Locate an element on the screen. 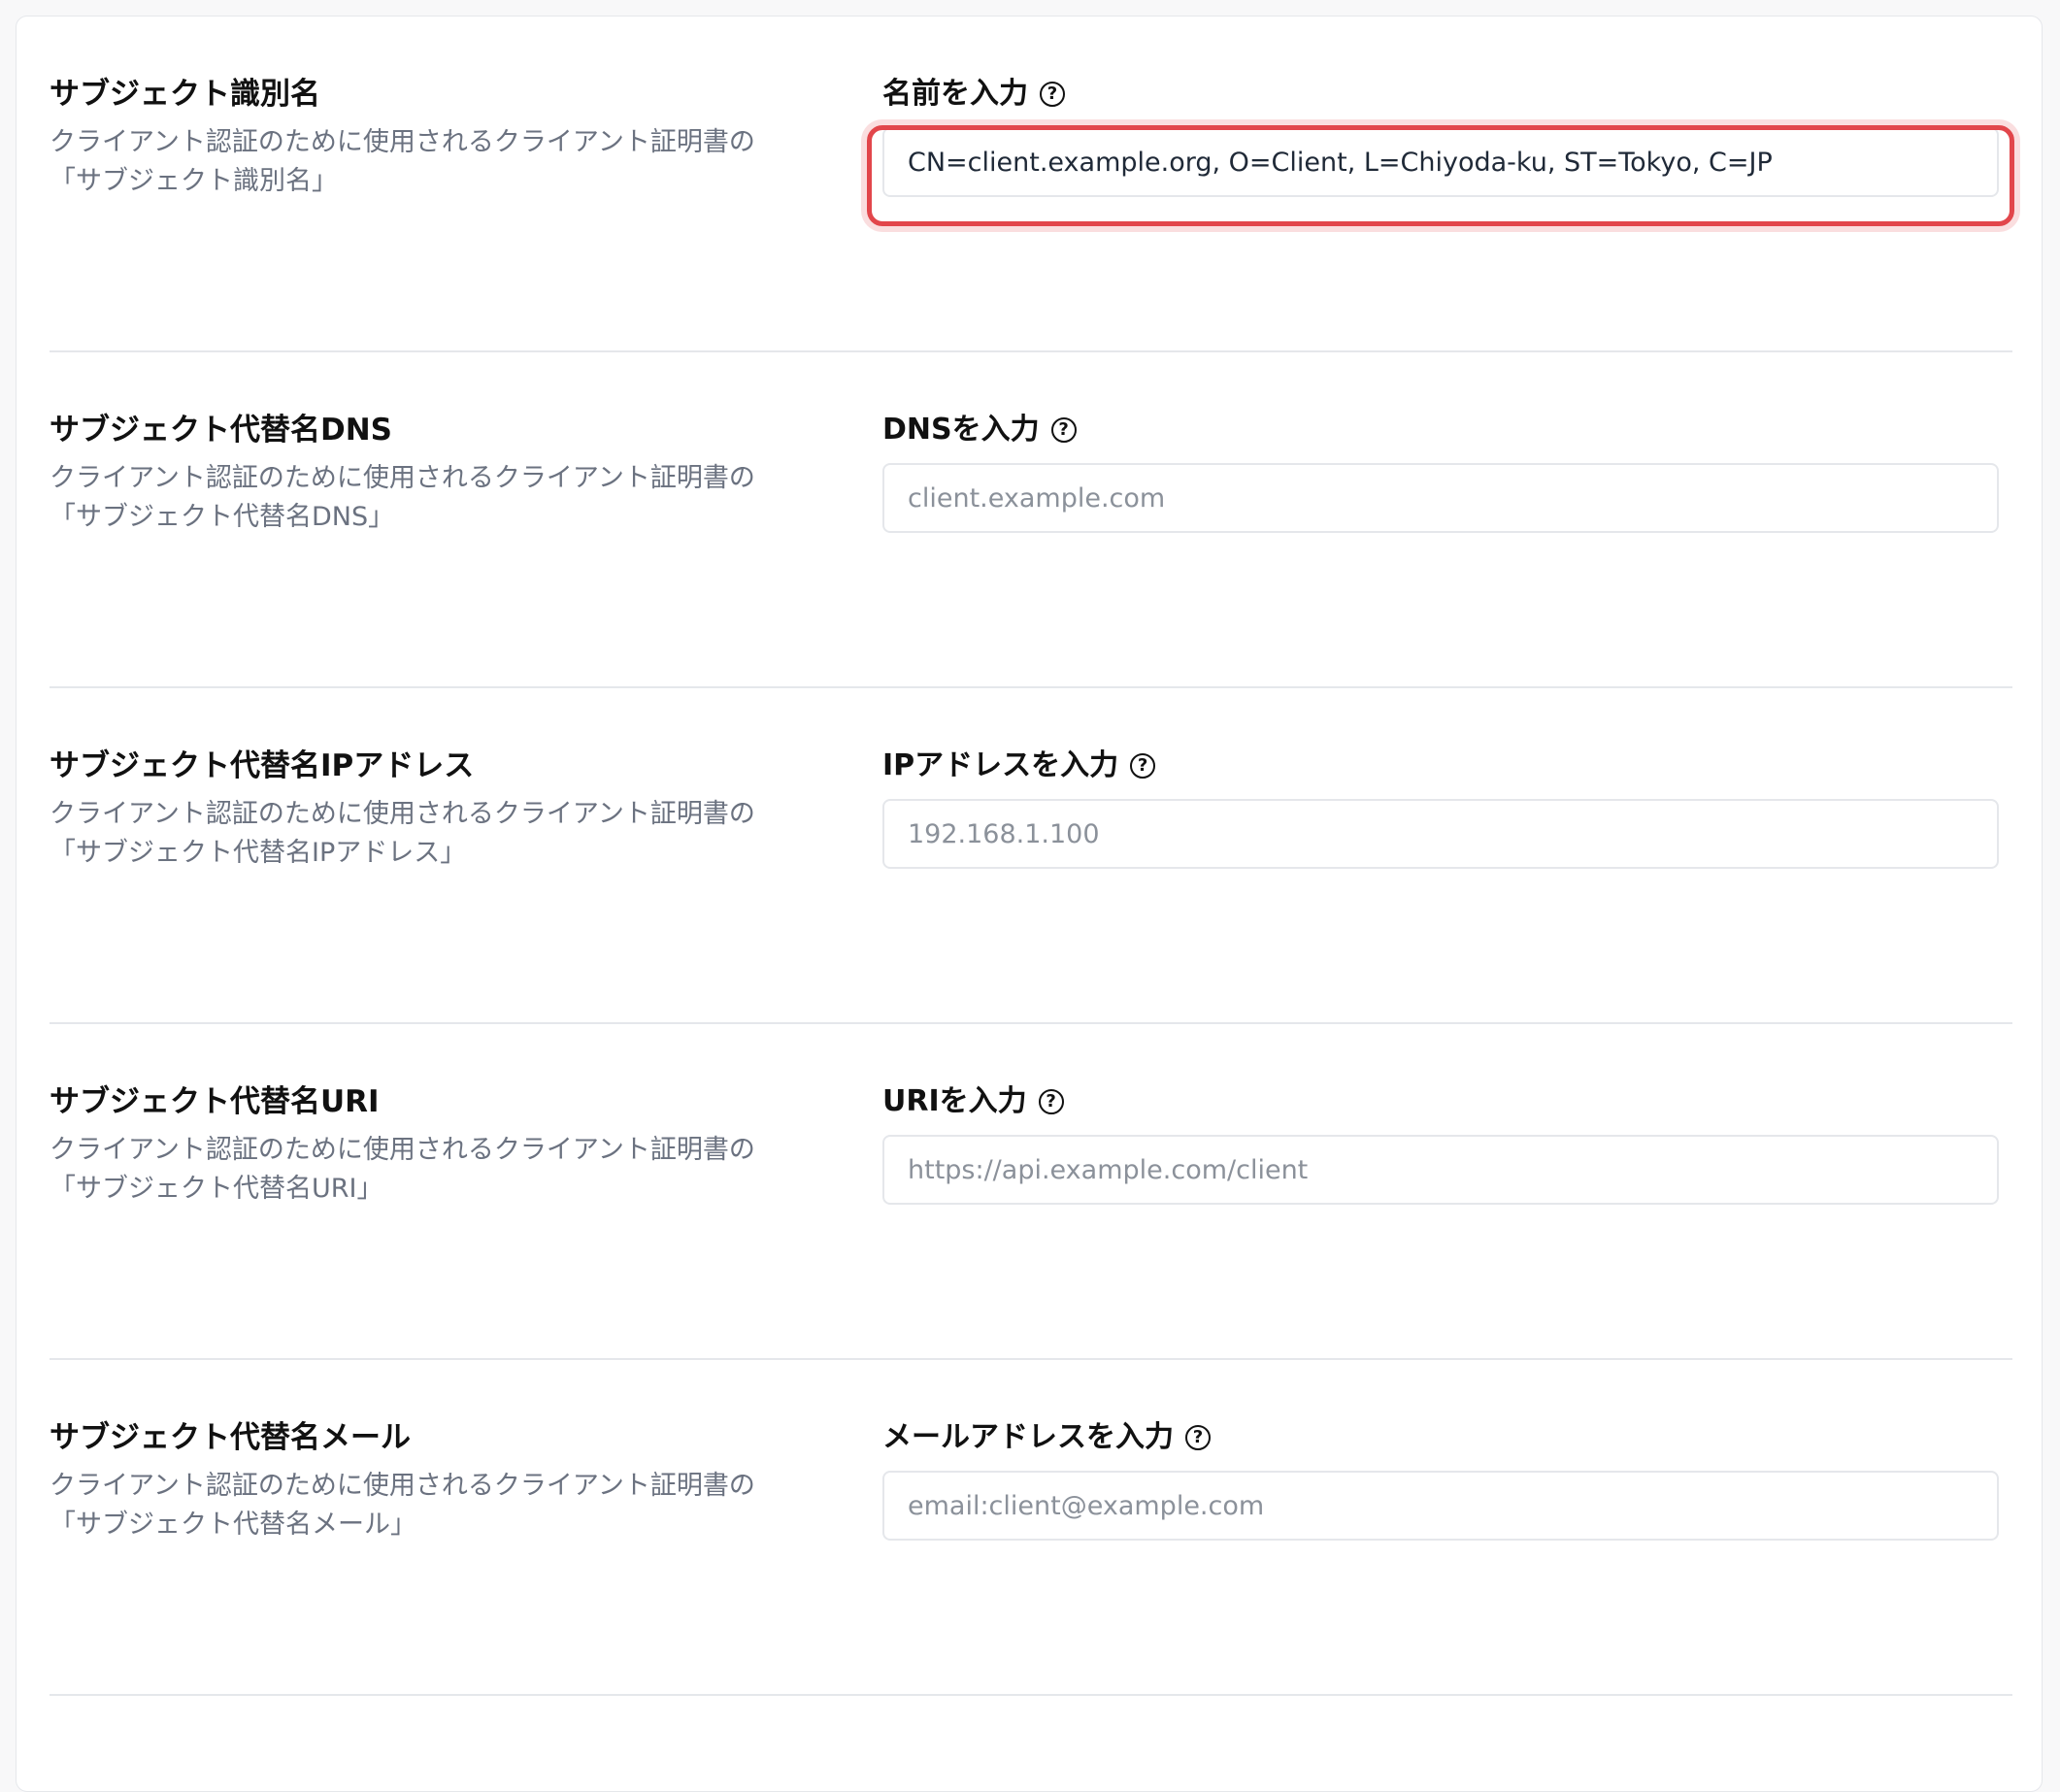  field-label: DNSを入力 ? is located at coordinates (1440, 430).